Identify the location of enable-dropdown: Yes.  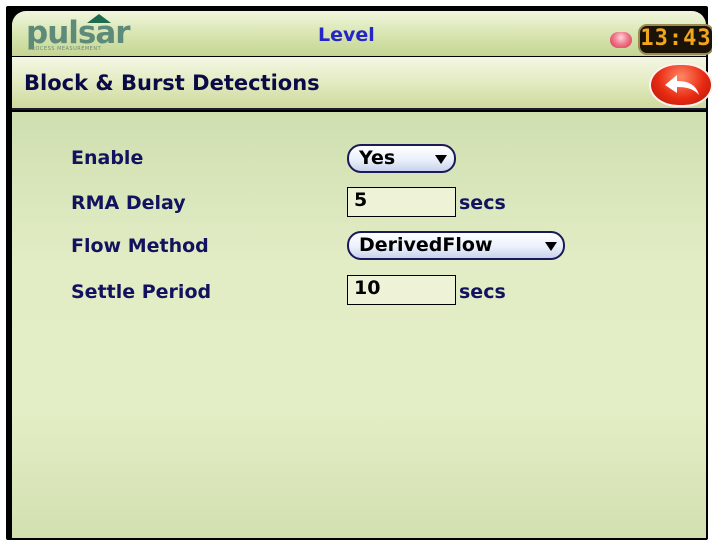
(401, 158).